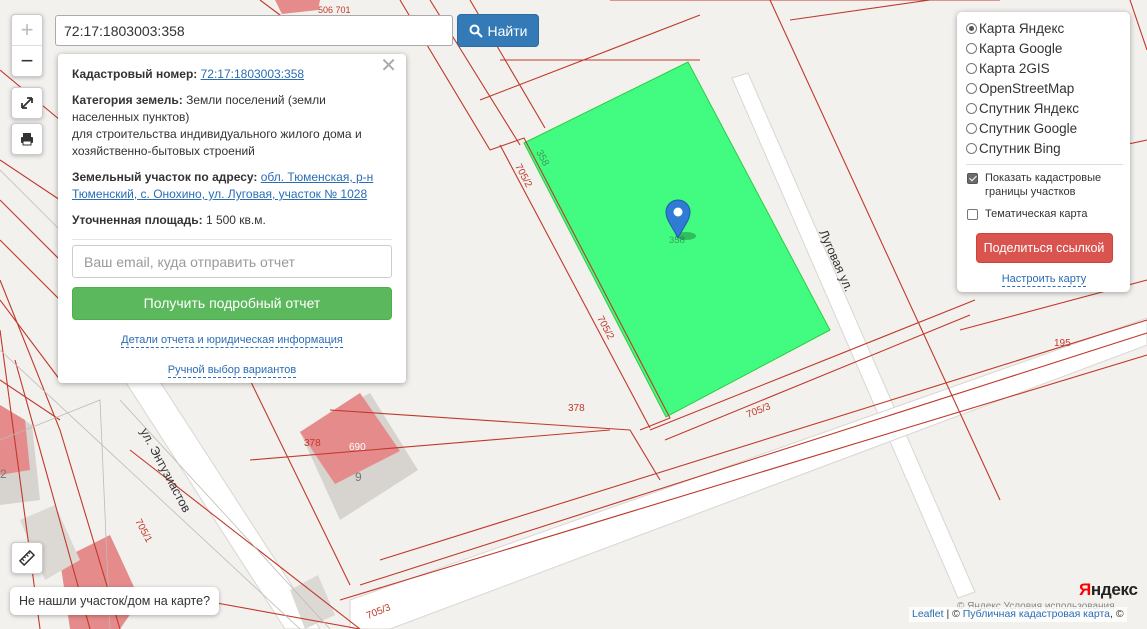 The width and height of the screenshot is (1147, 629). I want to click on ruler-button, so click(27, 558).